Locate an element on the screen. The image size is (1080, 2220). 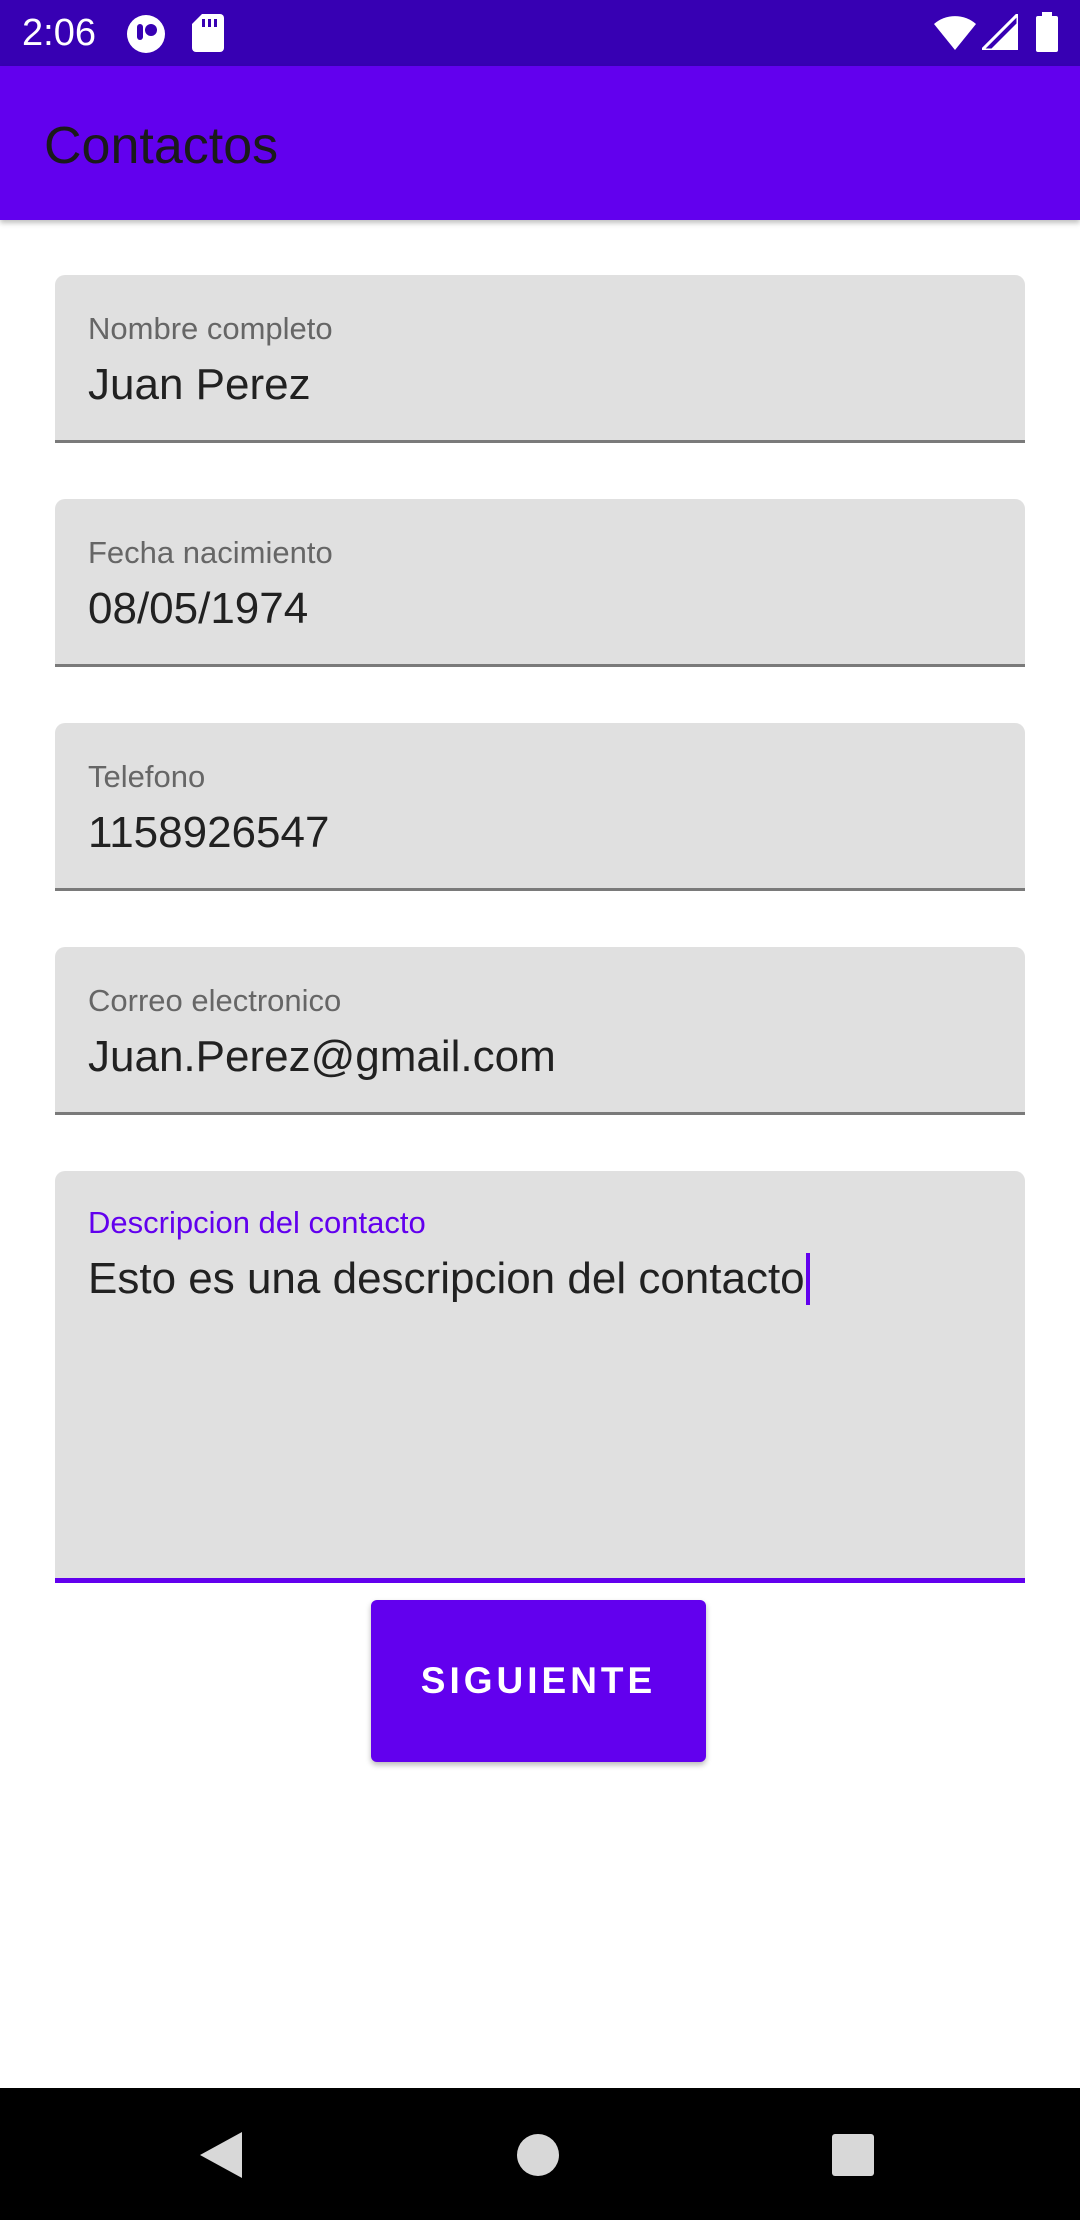
field-label: Descripcion del contacto is located at coordinates (257, 1222).